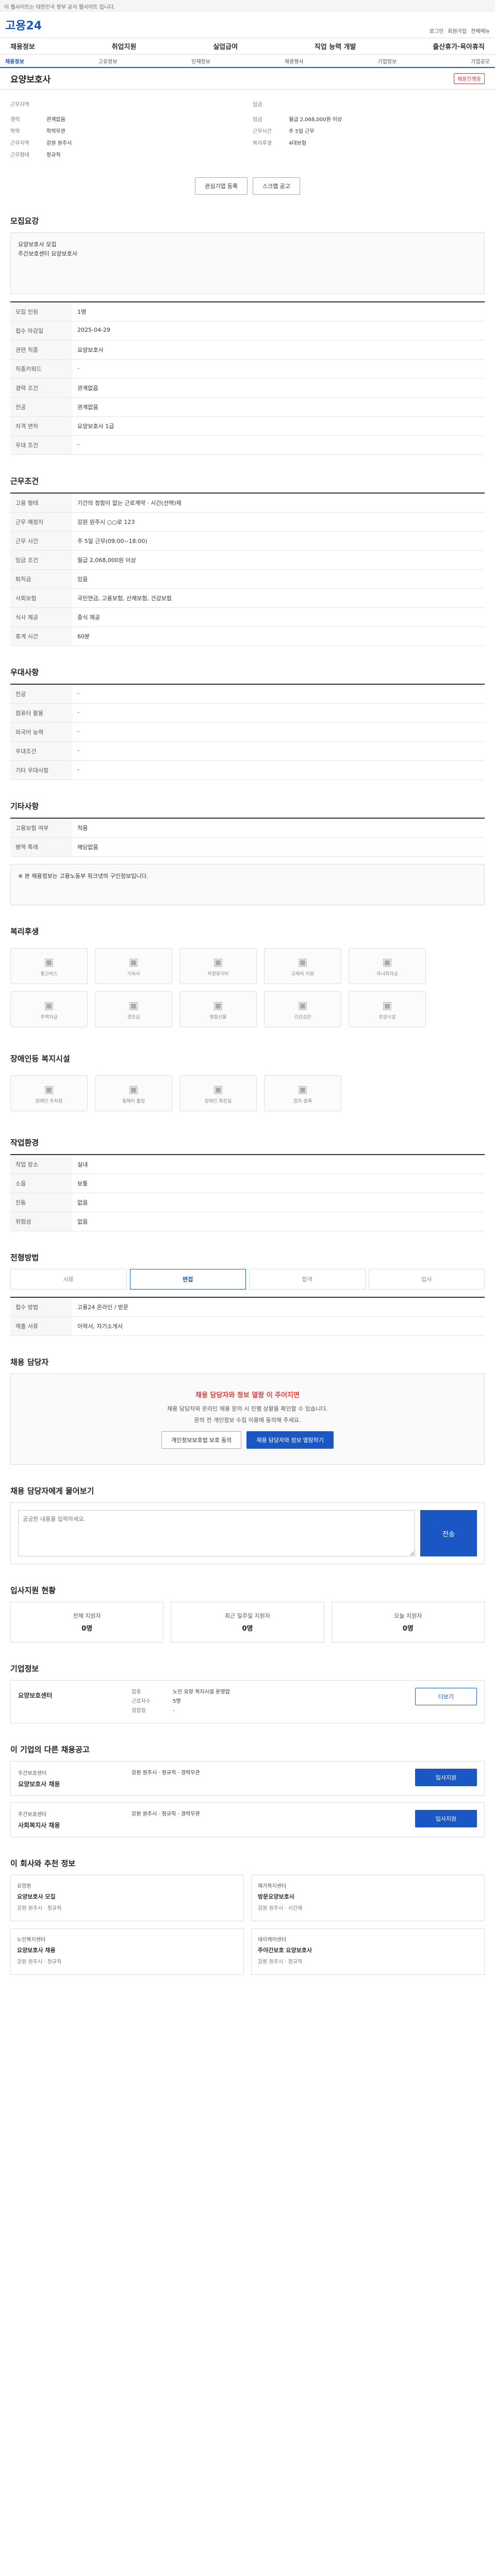 This screenshot has height=2576, width=495. I want to click on qna-section: 채용 담당자에게 물어보기 전송, so click(247, 1524).